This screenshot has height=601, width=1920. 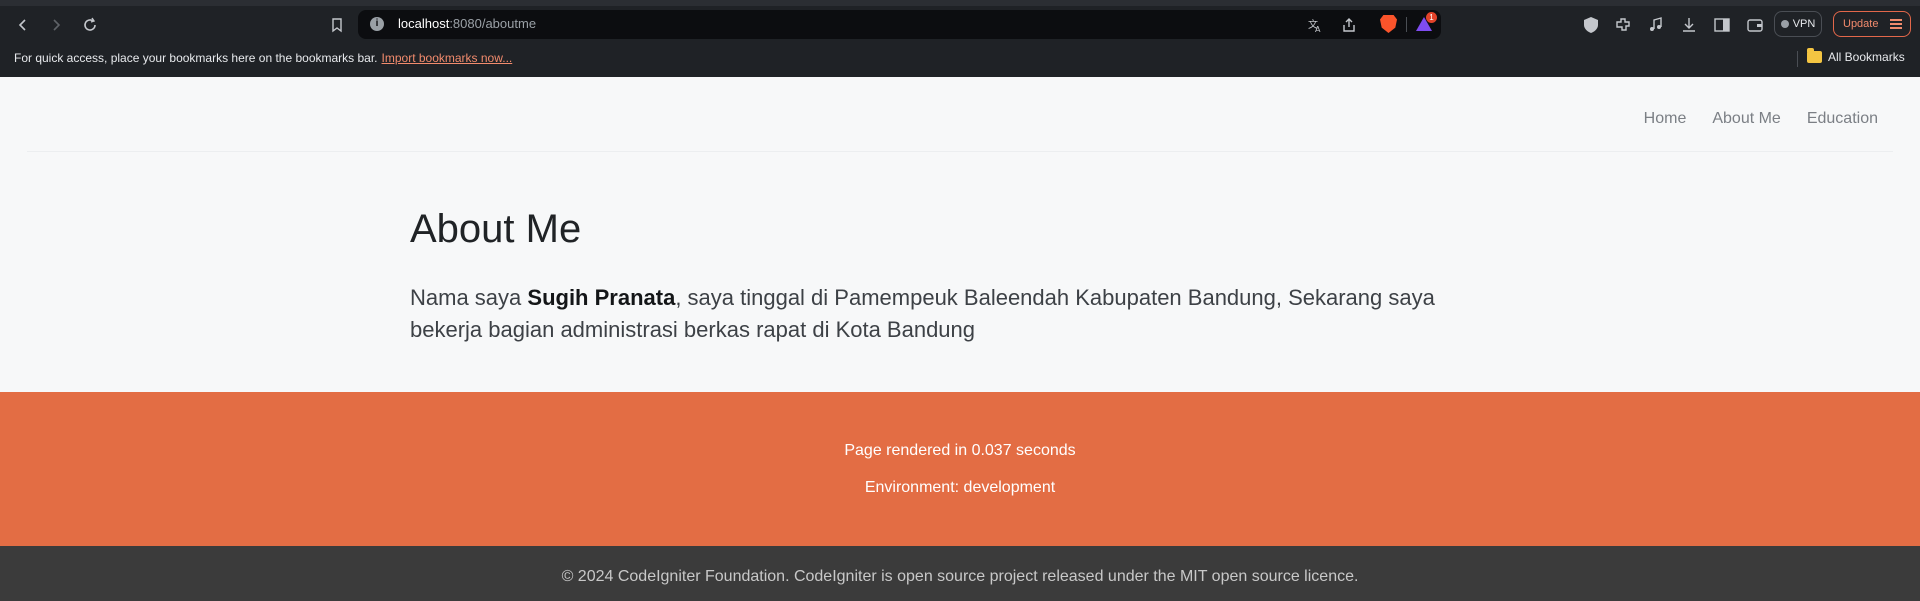 What do you see at coordinates (1866, 57) in the screenshot?
I see `all-bookmarks-label: All Bookmarks` at bounding box center [1866, 57].